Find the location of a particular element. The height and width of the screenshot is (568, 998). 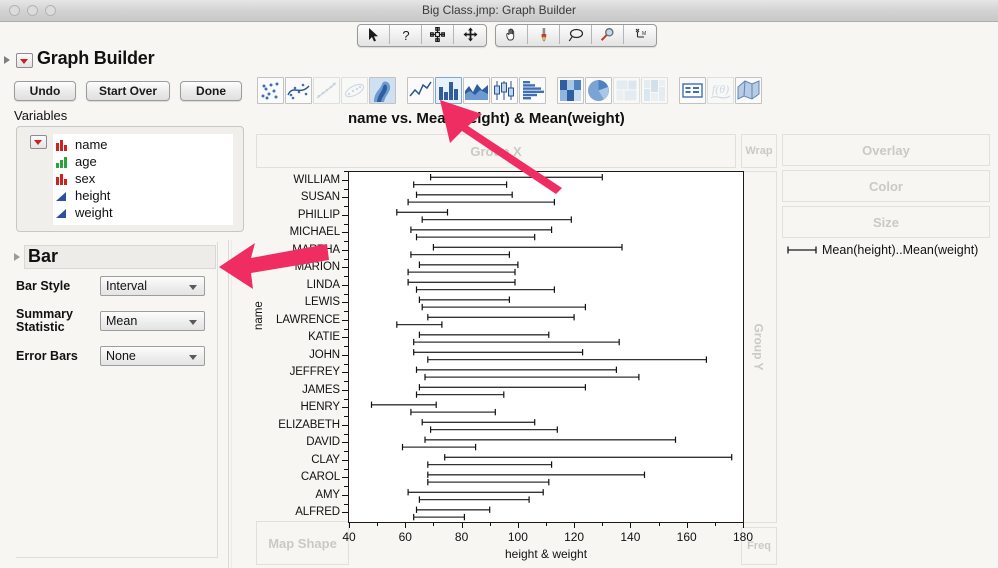

x-axis-title: height & weight is located at coordinates (546, 554).